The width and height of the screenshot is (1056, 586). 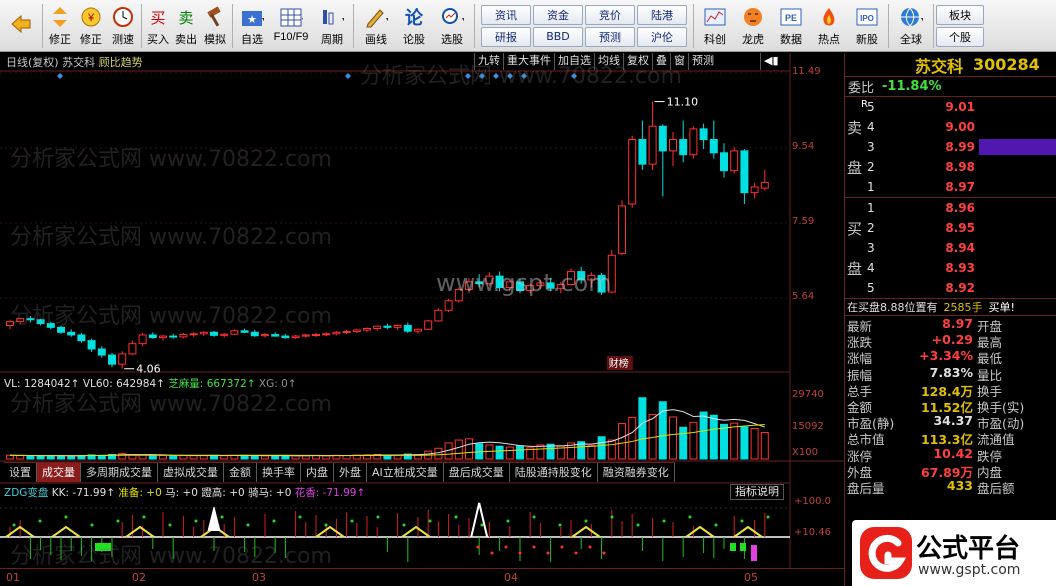 I want to click on sell-icon: 卖, so click(x=186, y=17).